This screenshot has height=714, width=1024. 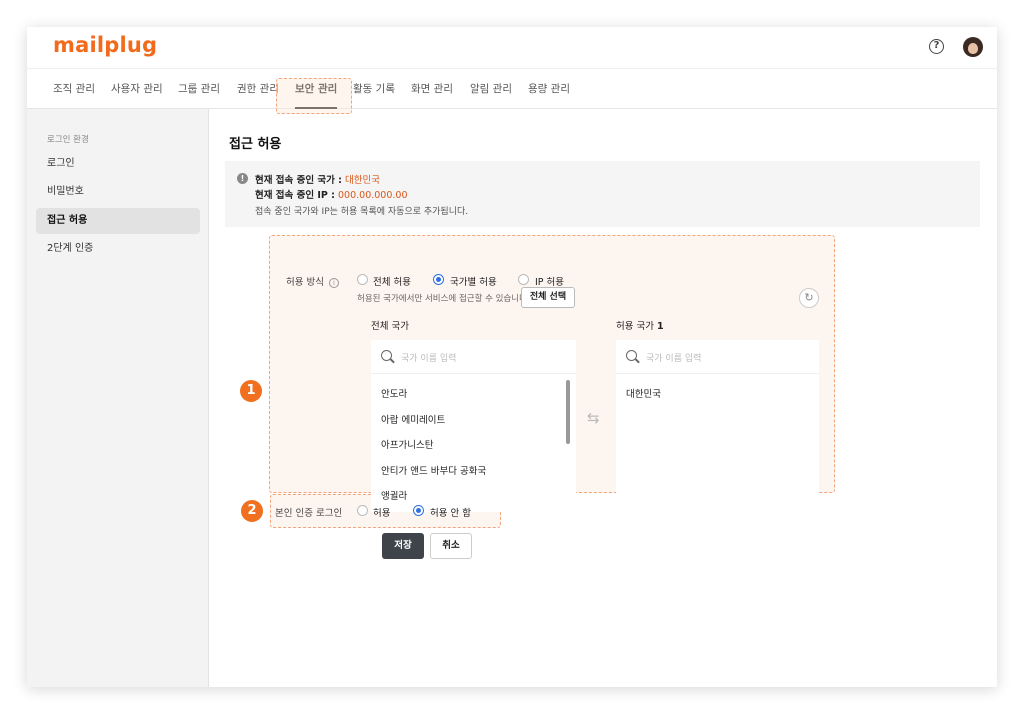 What do you see at coordinates (936, 46) in the screenshot?
I see `help-icon: ?` at bounding box center [936, 46].